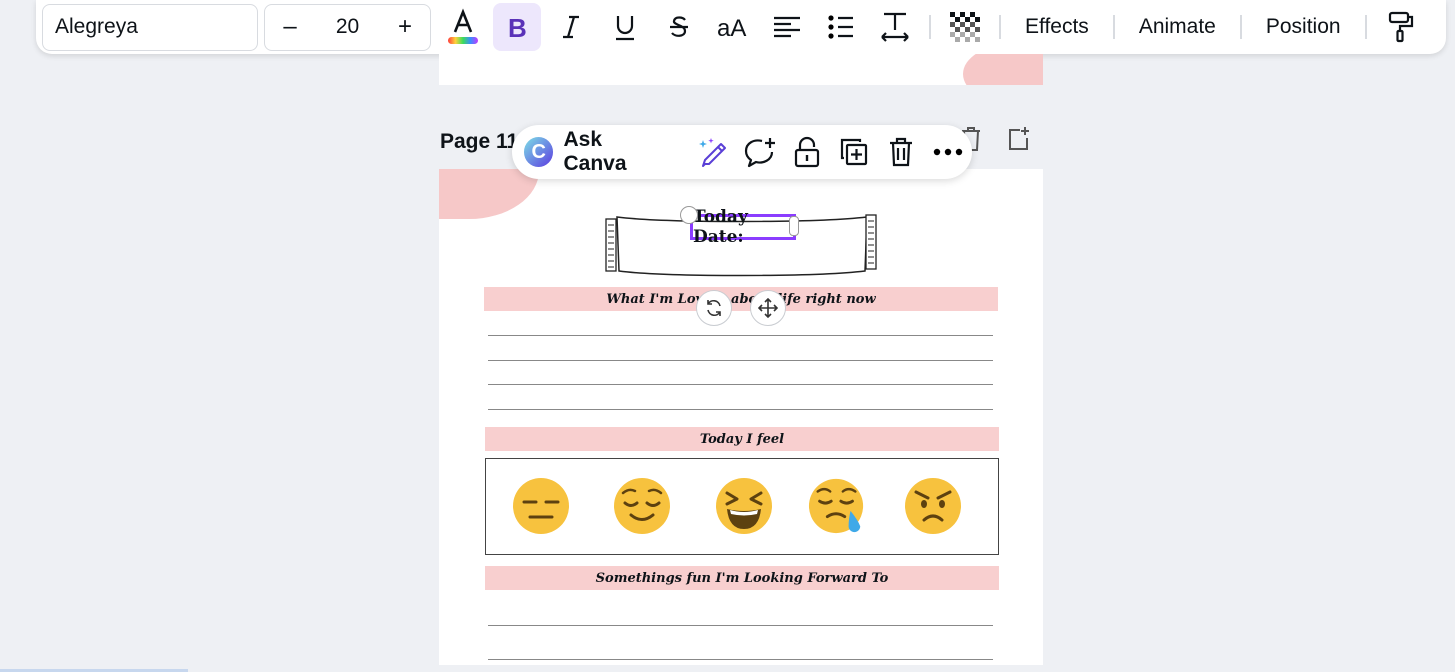 The image size is (1455, 672). I want to click on align-left-icon, so click(787, 27).